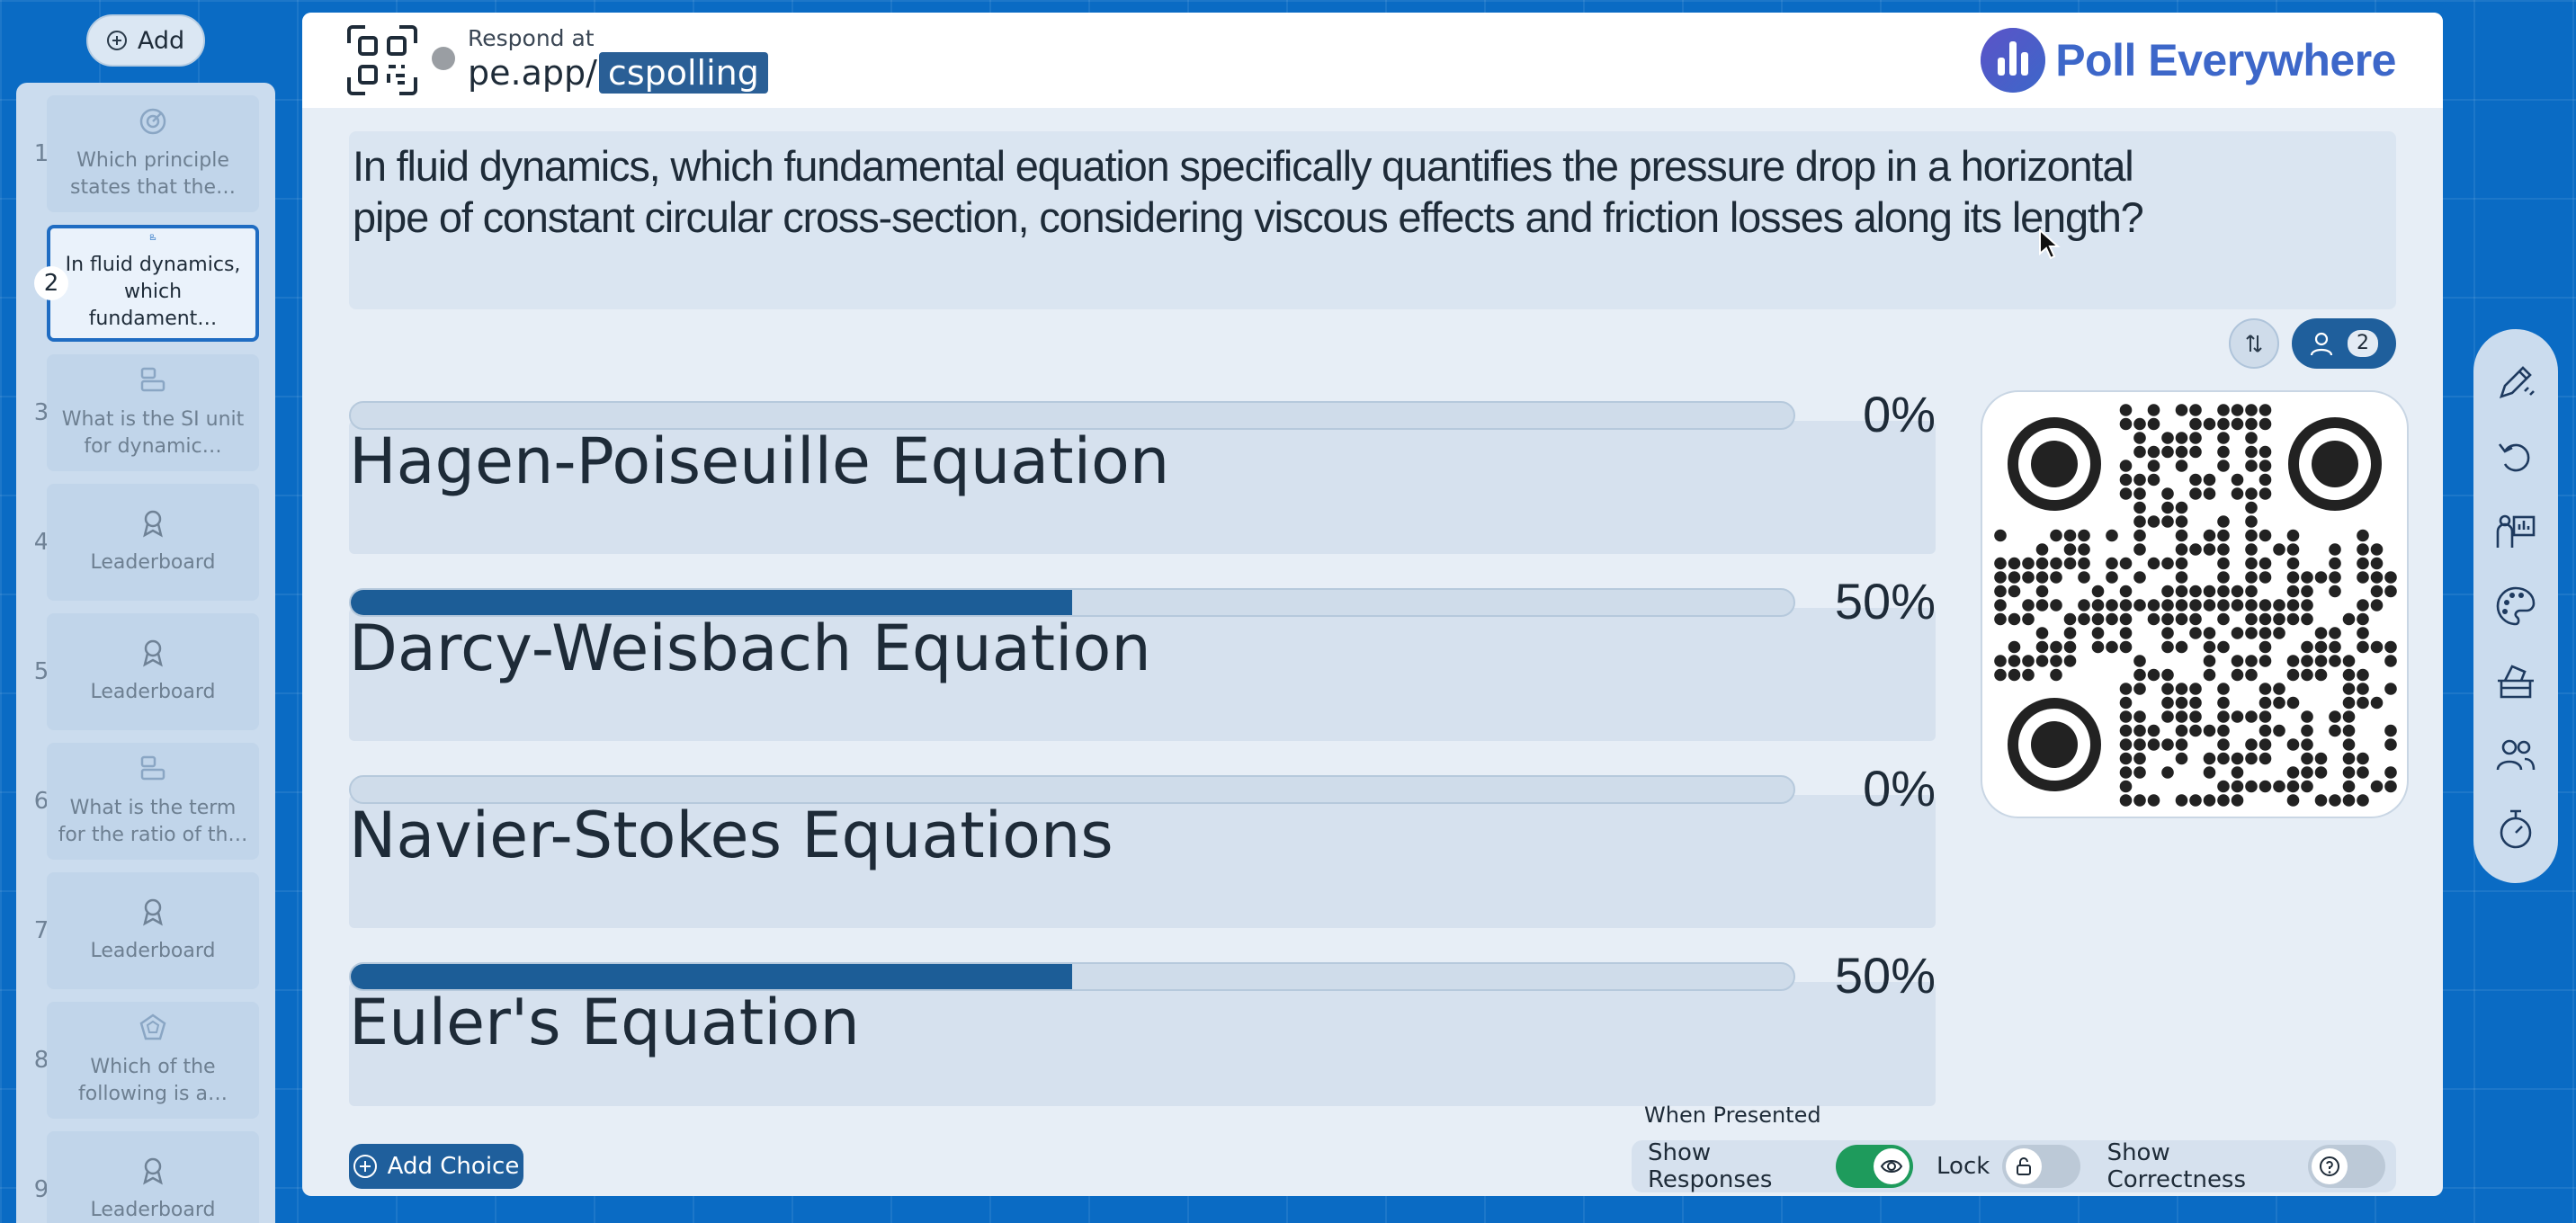 This screenshot has height=1223, width=2576. What do you see at coordinates (2344, 343) in the screenshot?
I see `response-count-button: 2` at bounding box center [2344, 343].